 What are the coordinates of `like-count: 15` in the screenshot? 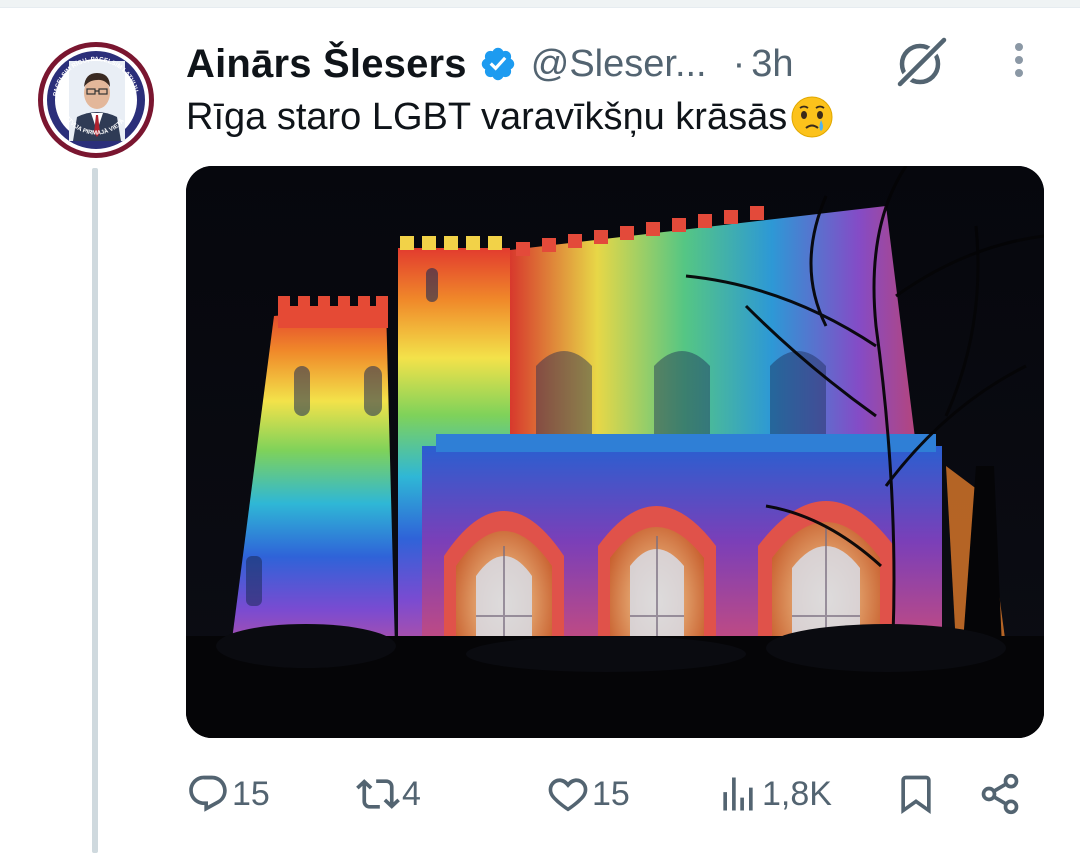 It's located at (611, 793).